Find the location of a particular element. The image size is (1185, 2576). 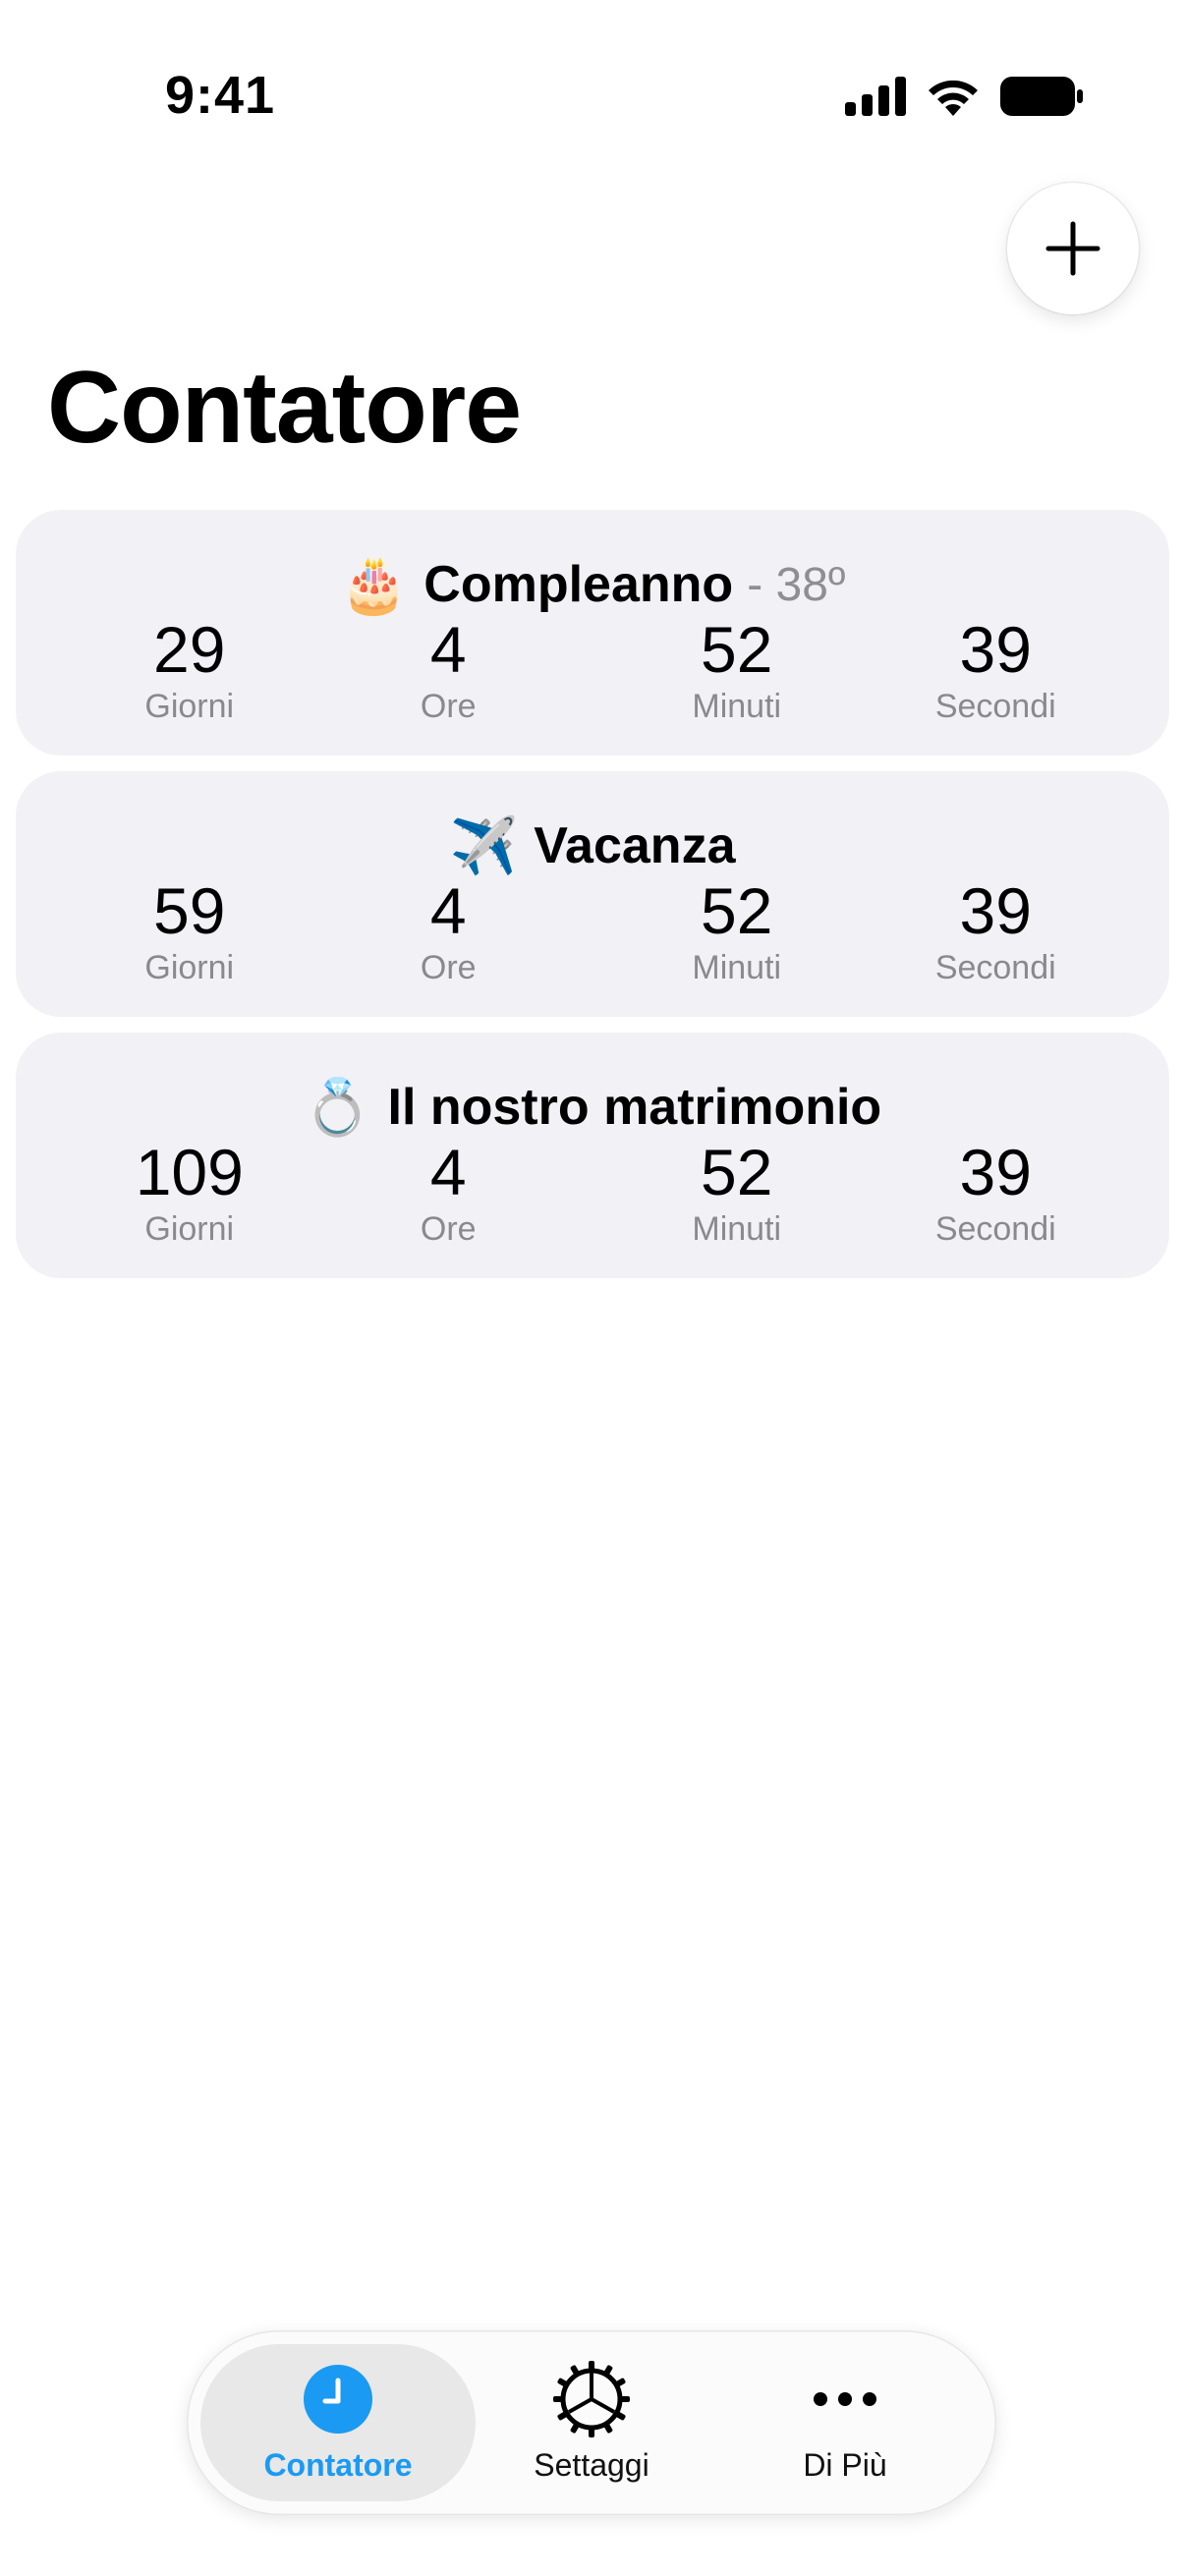

clock-icon is located at coordinates (338, 2399).